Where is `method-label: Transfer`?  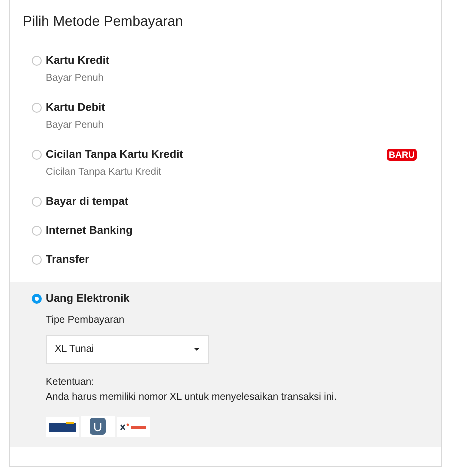 method-label: Transfer is located at coordinates (68, 260).